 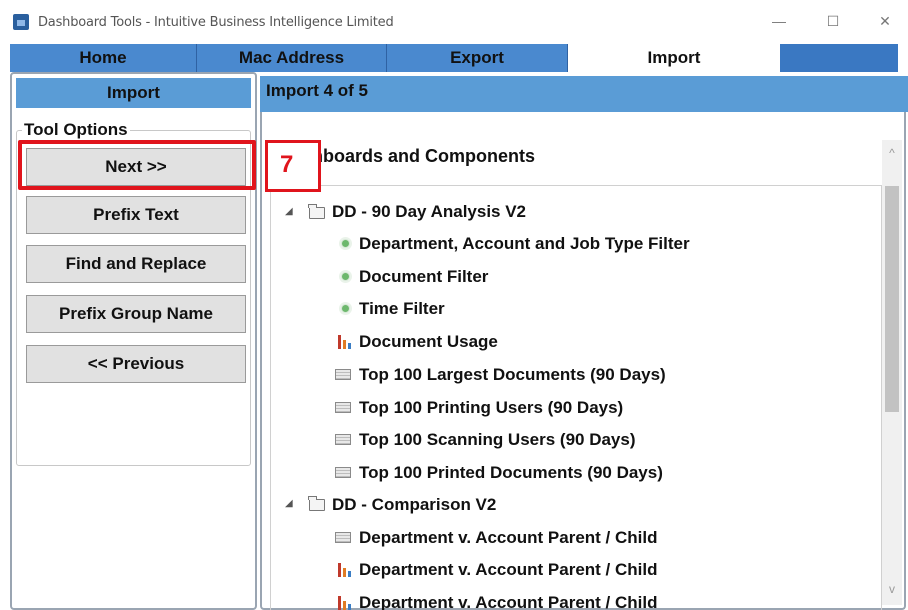 I want to click on tree-item-label: Time Filter, so click(x=402, y=309).